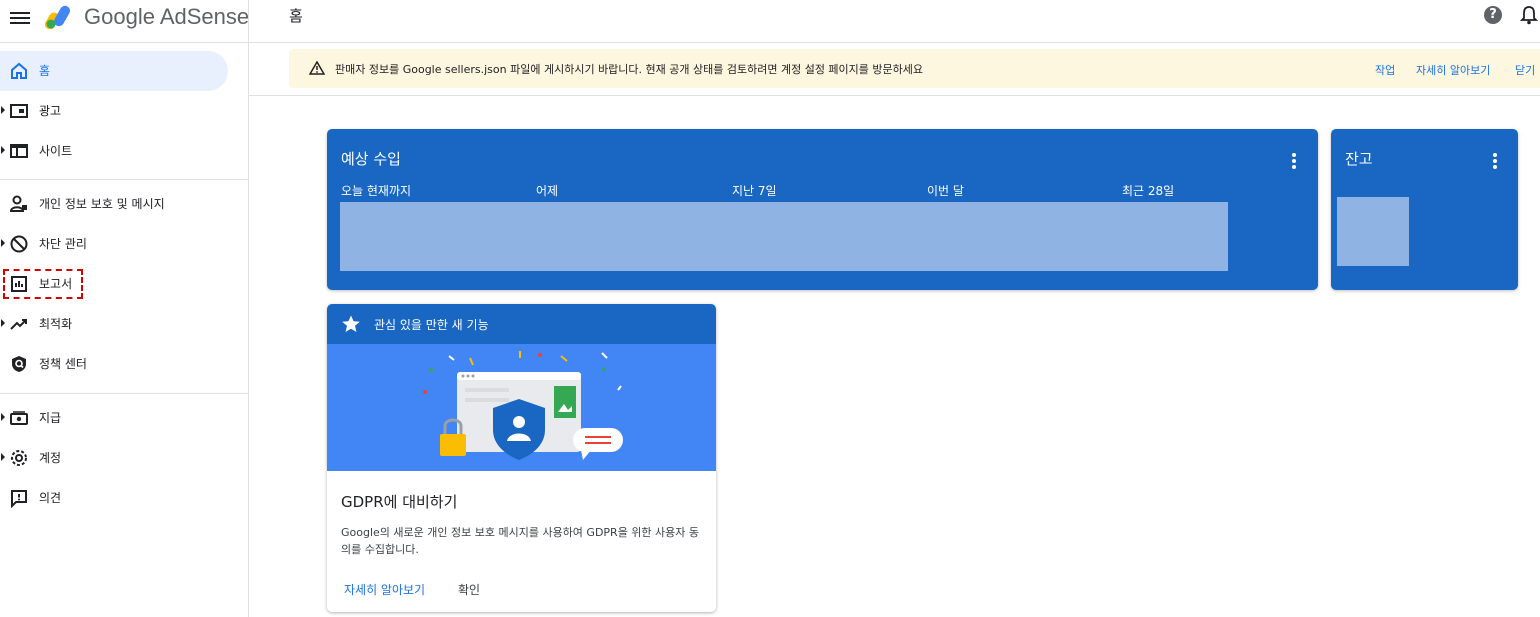 This screenshot has height=617, width=1540. I want to click on earnings-values-redacted, so click(784, 236).